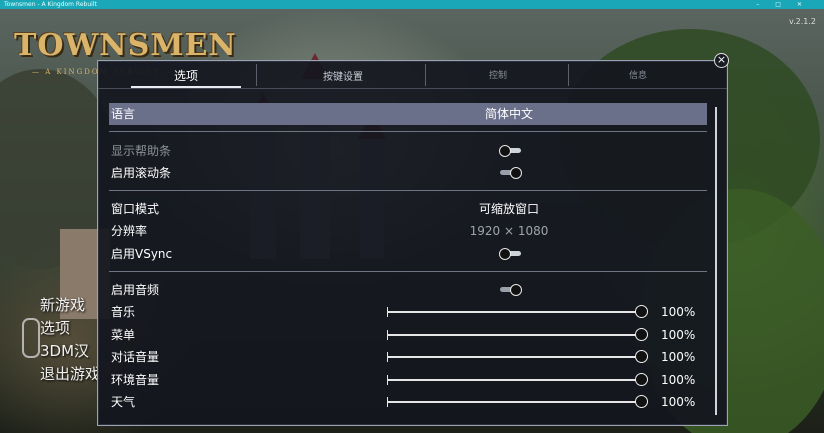 Image resolution: width=824 pixels, height=433 pixels. I want to click on resolution-label: 分辨率, so click(129, 231).